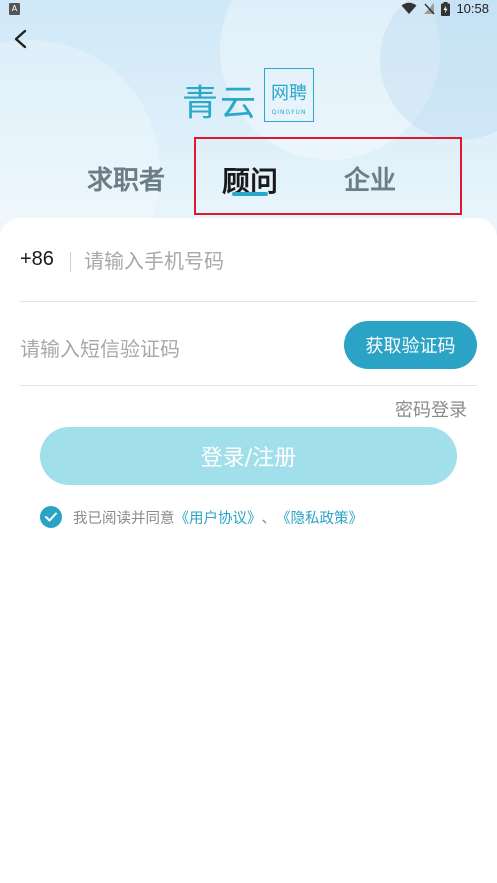 The height and width of the screenshot is (883, 497). Describe the element at coordinates (429, 9) in the screenshot. I see `signal-off-icon` at that location.